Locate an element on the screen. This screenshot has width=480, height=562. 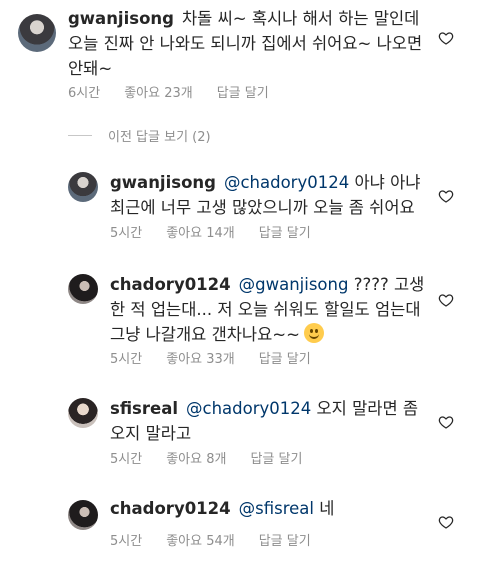
reply-meta: 5시간 좋아요 8개 답글 달기 is located at coordinates (218, 457).